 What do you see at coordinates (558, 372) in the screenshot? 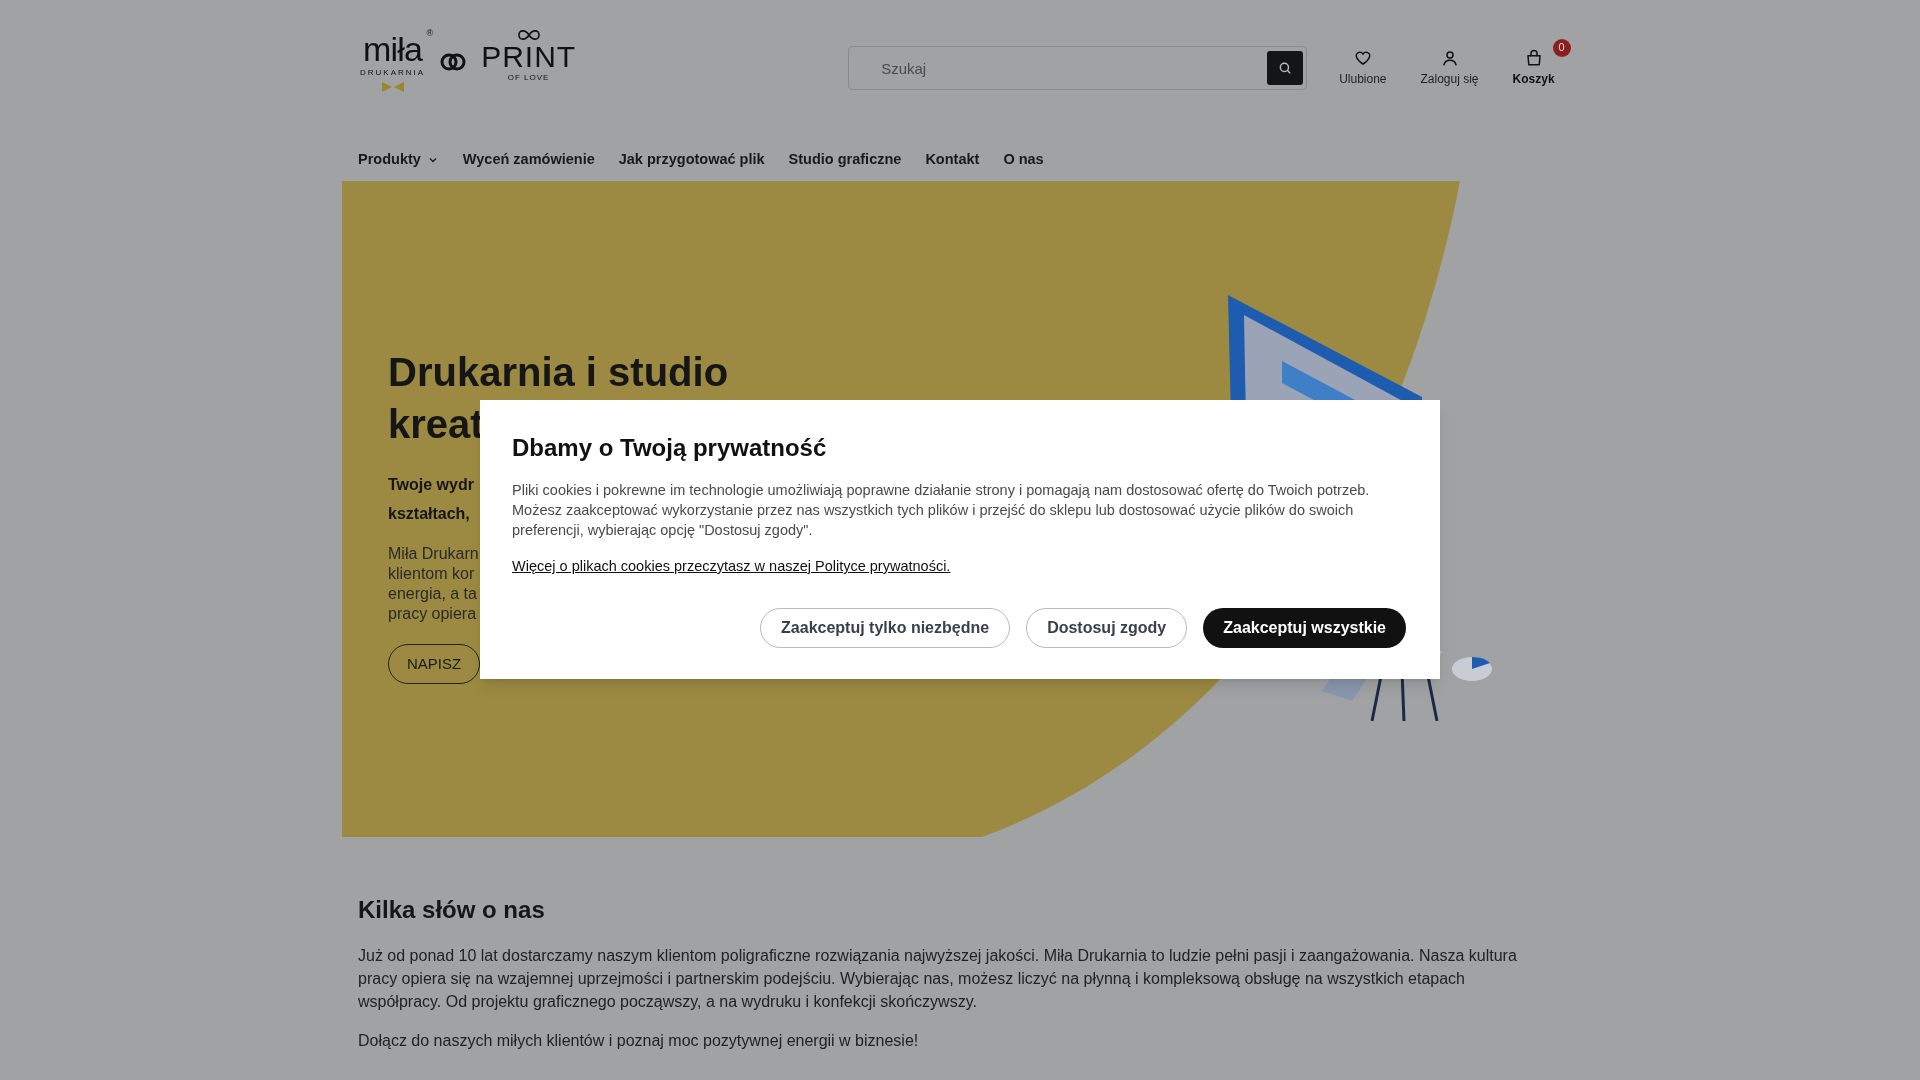
I see `hero-heading-line: Drukarnia i studio` at bounding box center [558, 372].